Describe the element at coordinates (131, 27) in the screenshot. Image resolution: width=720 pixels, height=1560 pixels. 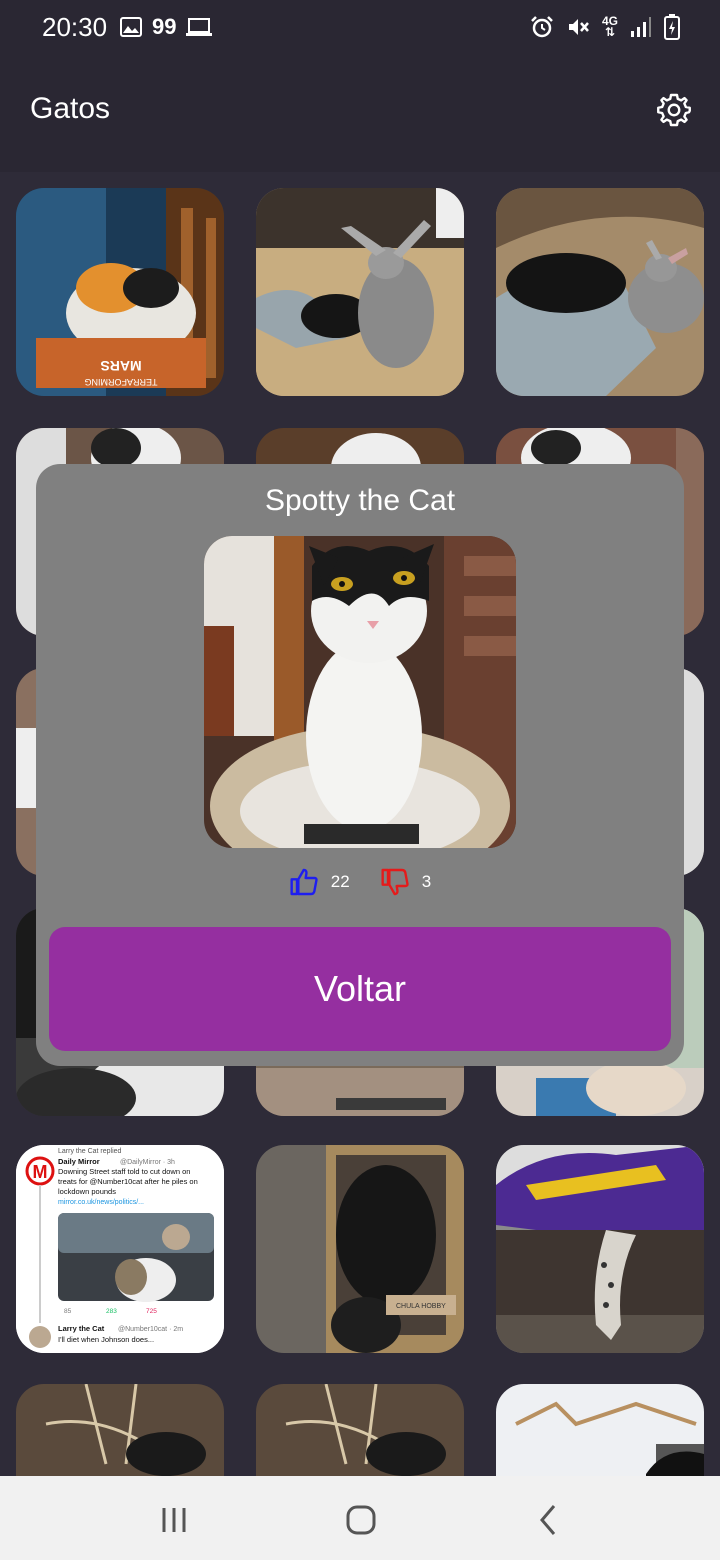
I see `gallery-icon` at that location.